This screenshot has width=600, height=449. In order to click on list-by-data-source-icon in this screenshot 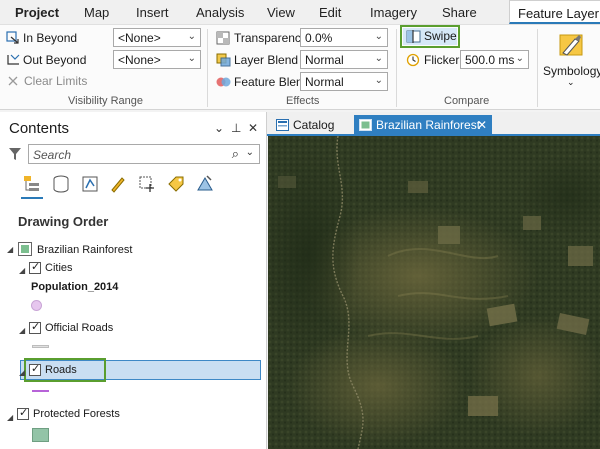, I will do `click(61, 184)`.